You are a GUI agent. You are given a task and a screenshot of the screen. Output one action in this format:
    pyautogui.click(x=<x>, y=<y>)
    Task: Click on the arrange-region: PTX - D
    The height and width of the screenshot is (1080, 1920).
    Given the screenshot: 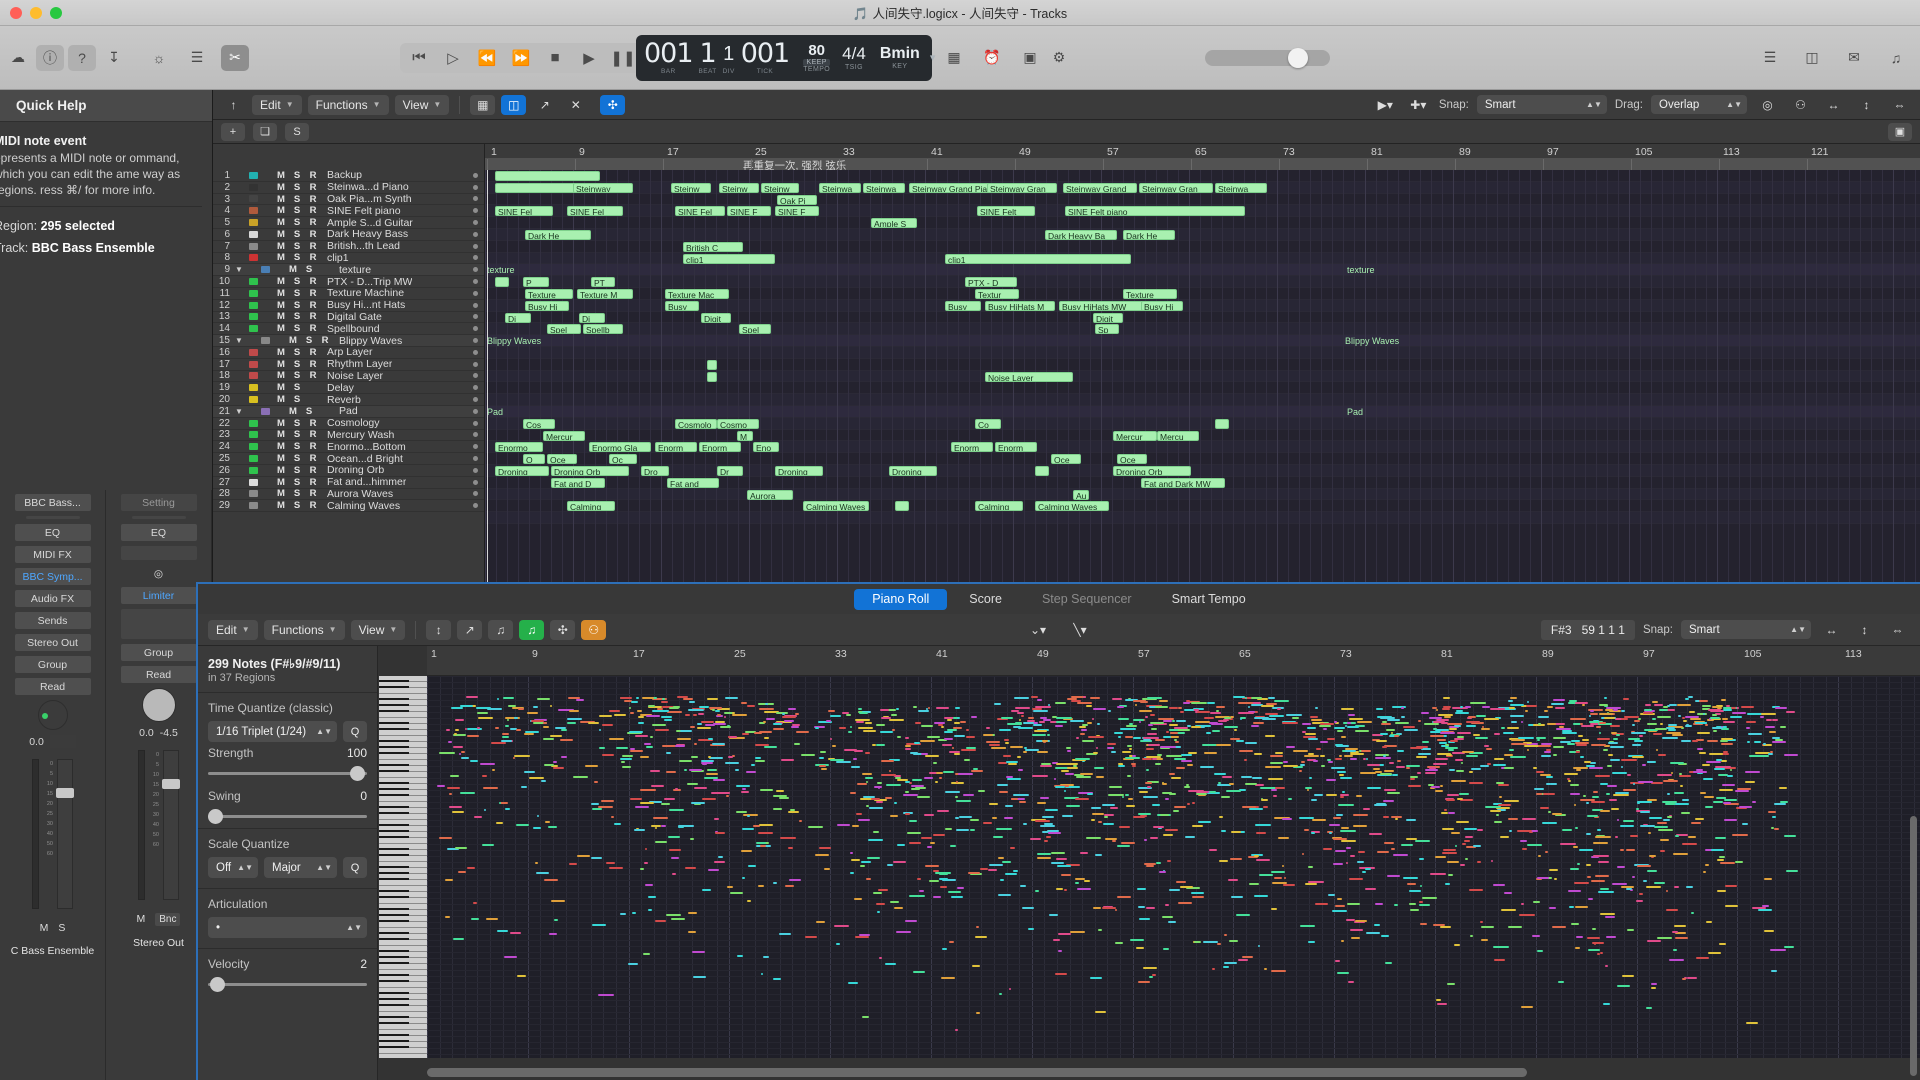 What is the action you would take?
    pyautogui.click(x=991, y=282)
    